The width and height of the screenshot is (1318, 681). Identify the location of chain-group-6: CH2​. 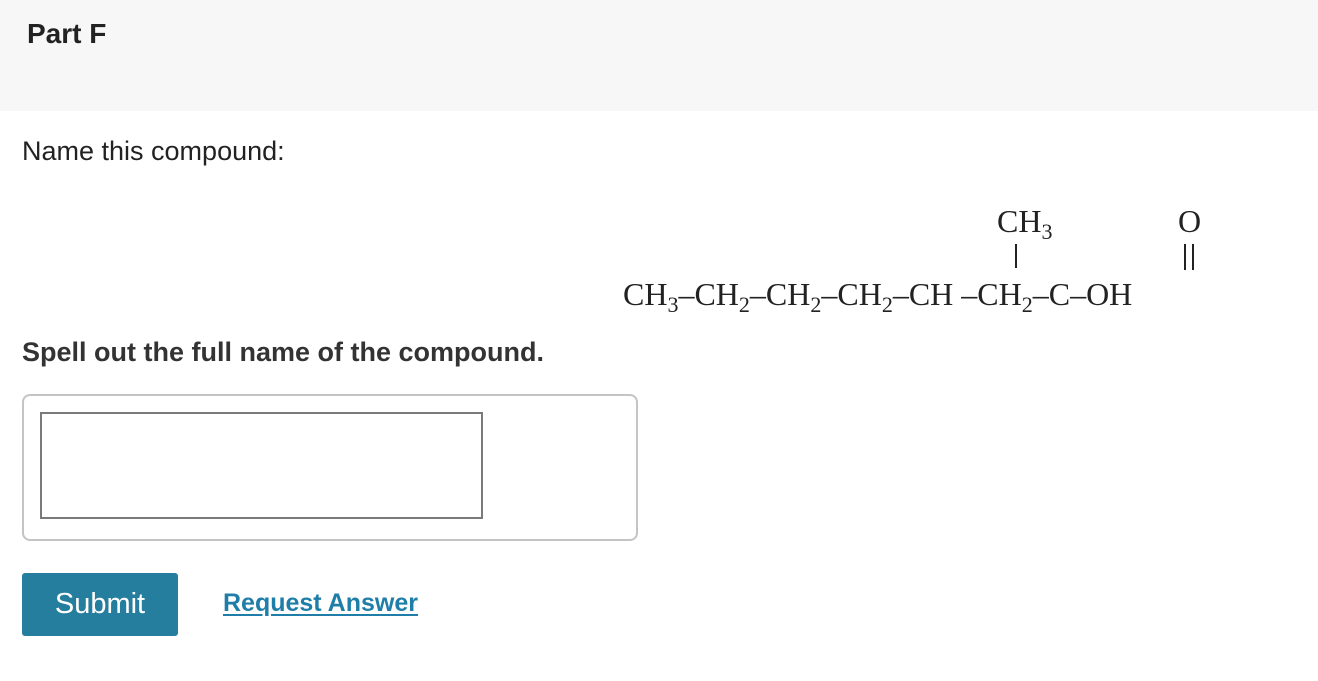
(1004, 296).